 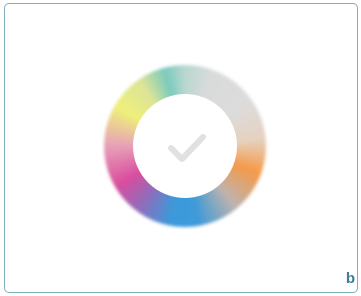 I want to click on option-label: b, so click(x=350, y=278).